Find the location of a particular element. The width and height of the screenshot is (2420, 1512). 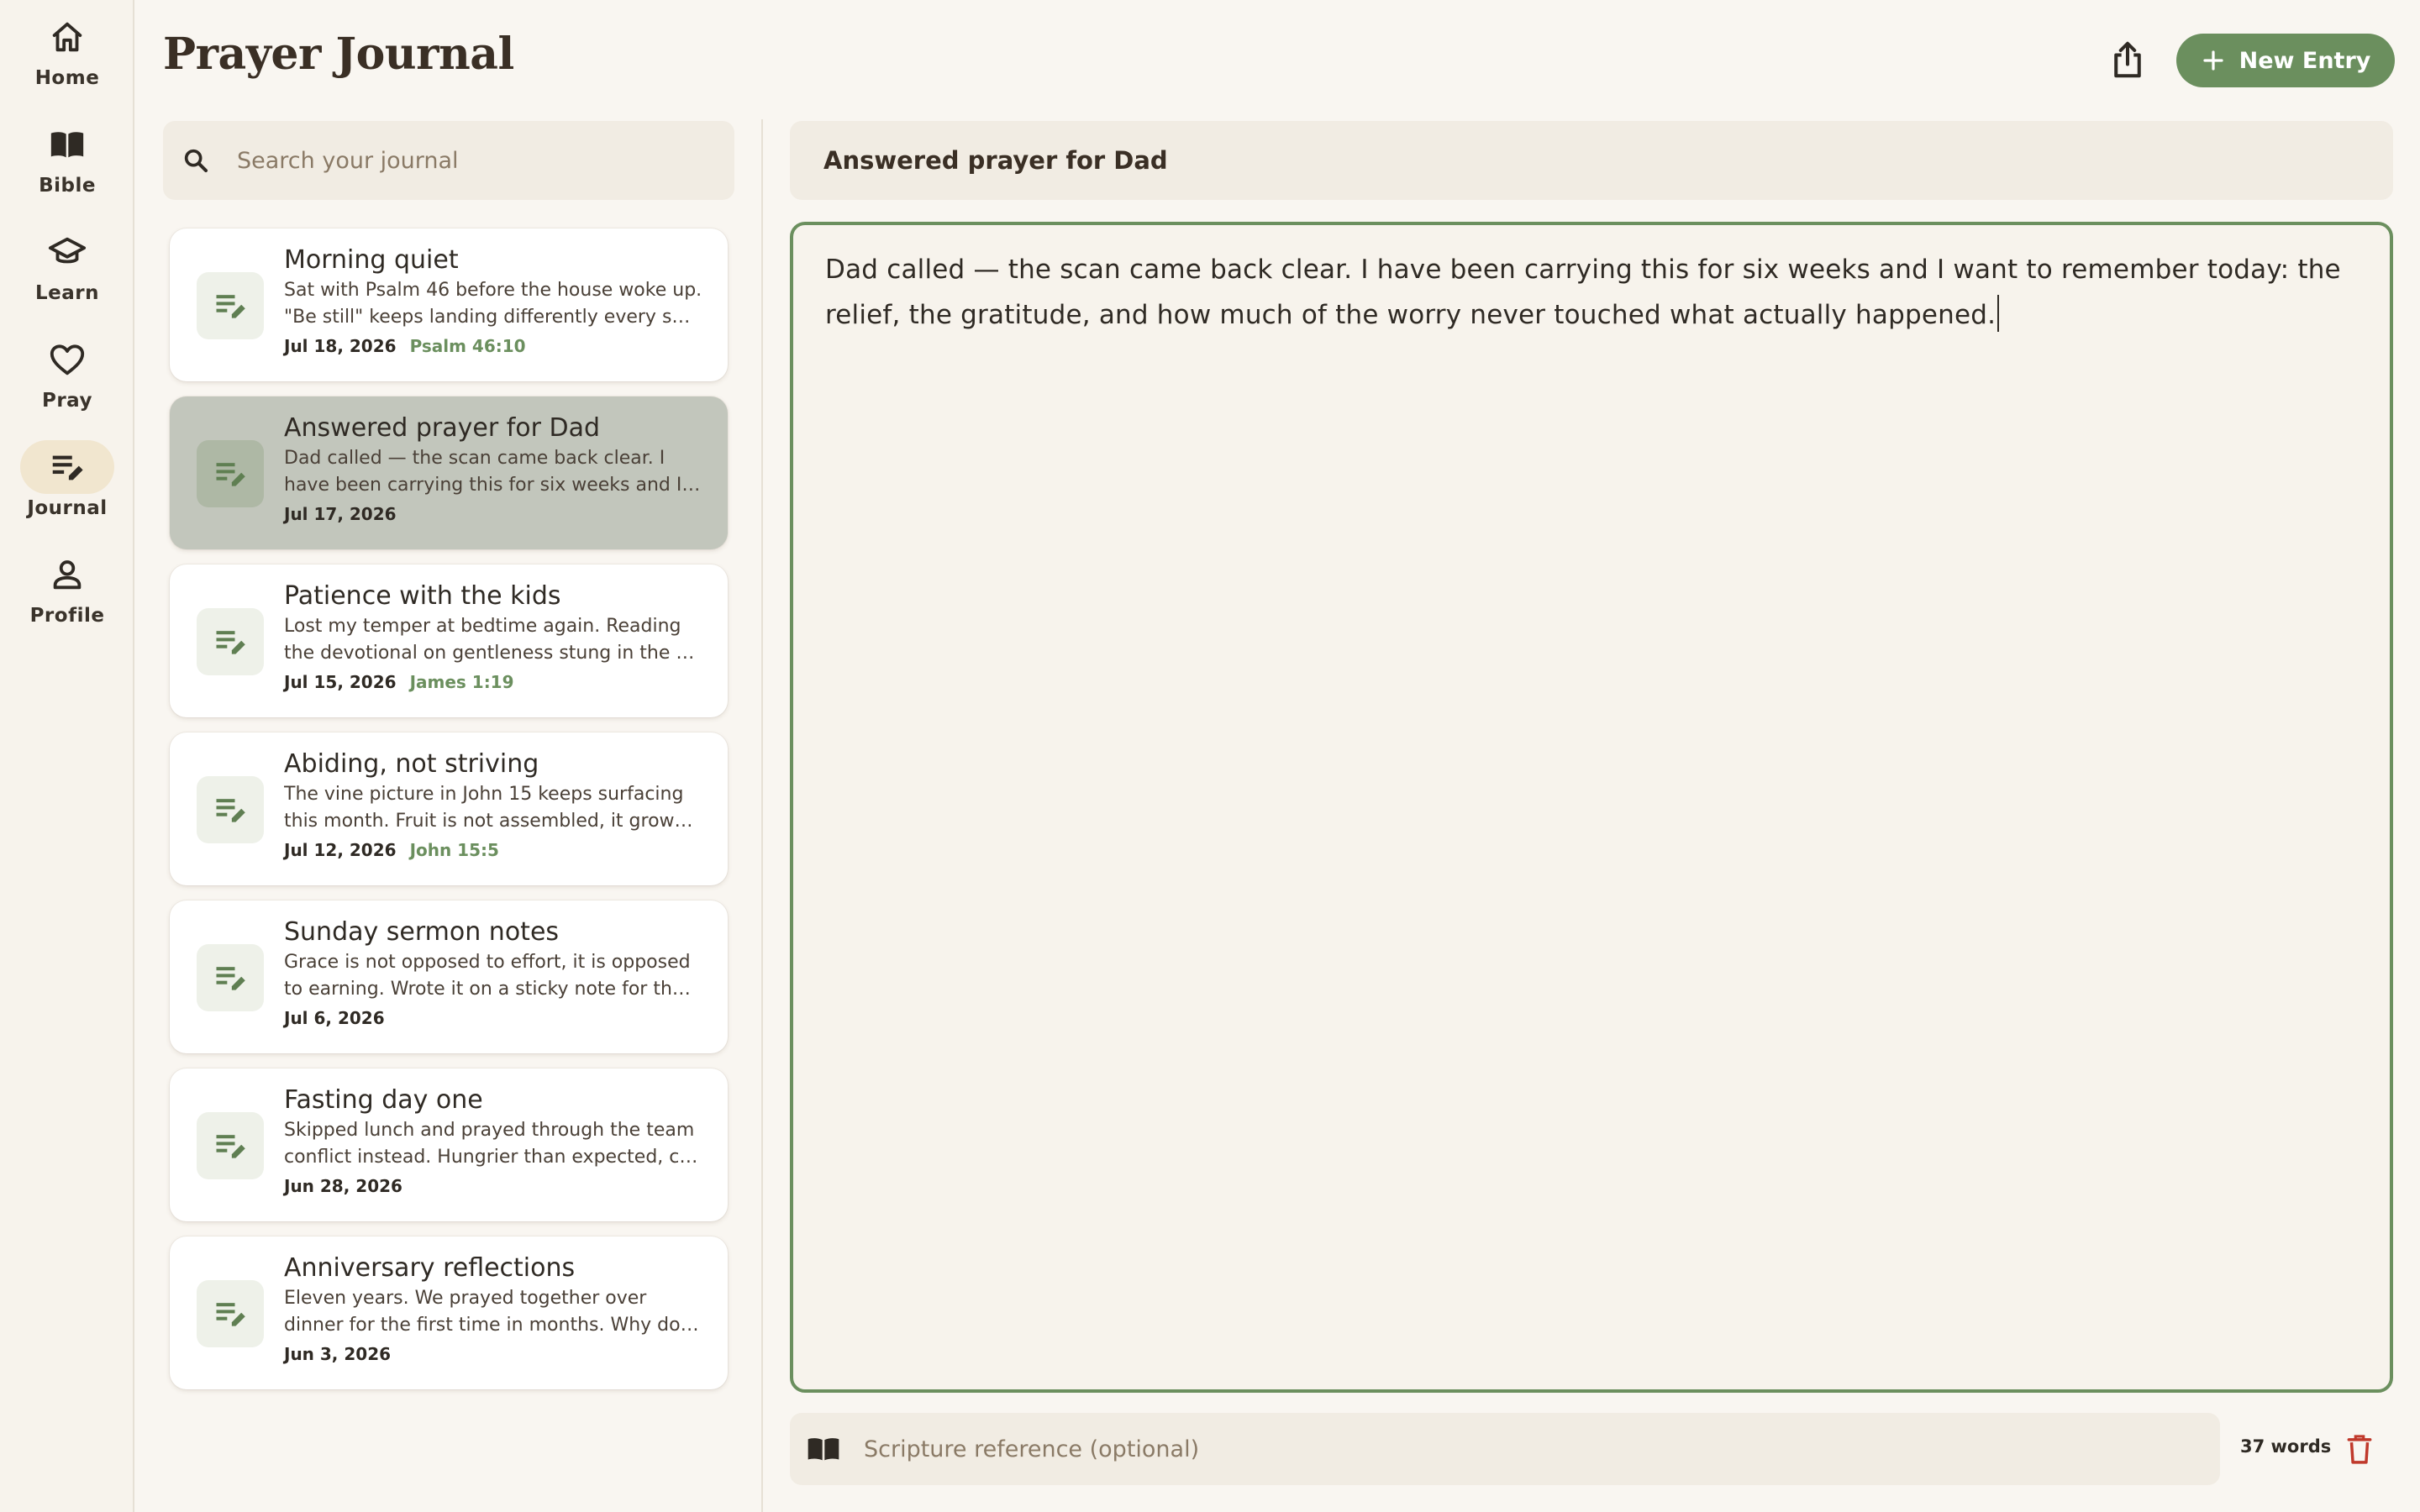

entry-date: Jul 6, 2026 is located at coordinates (334, 1018).